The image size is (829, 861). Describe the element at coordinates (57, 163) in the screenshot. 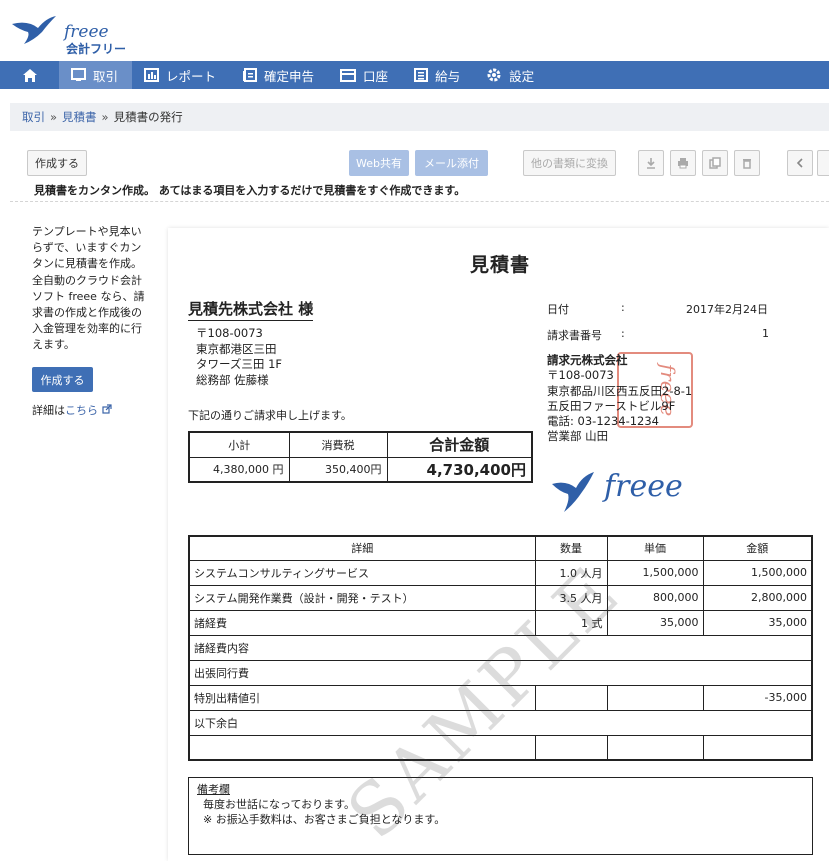

I see `create-button: 作成する` at that location.